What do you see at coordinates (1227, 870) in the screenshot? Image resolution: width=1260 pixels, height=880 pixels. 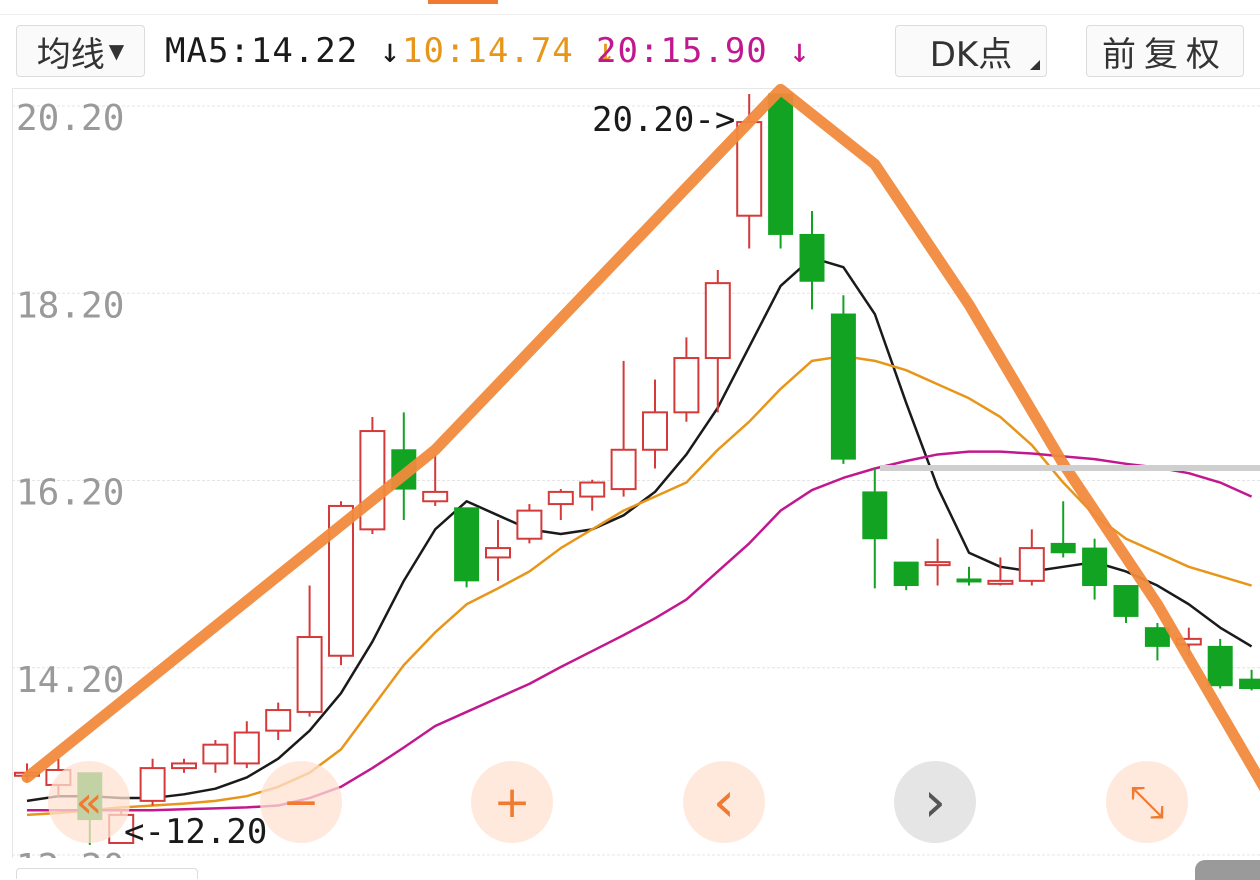 I see `scroll-handle` at bounding box center [1227, 870].